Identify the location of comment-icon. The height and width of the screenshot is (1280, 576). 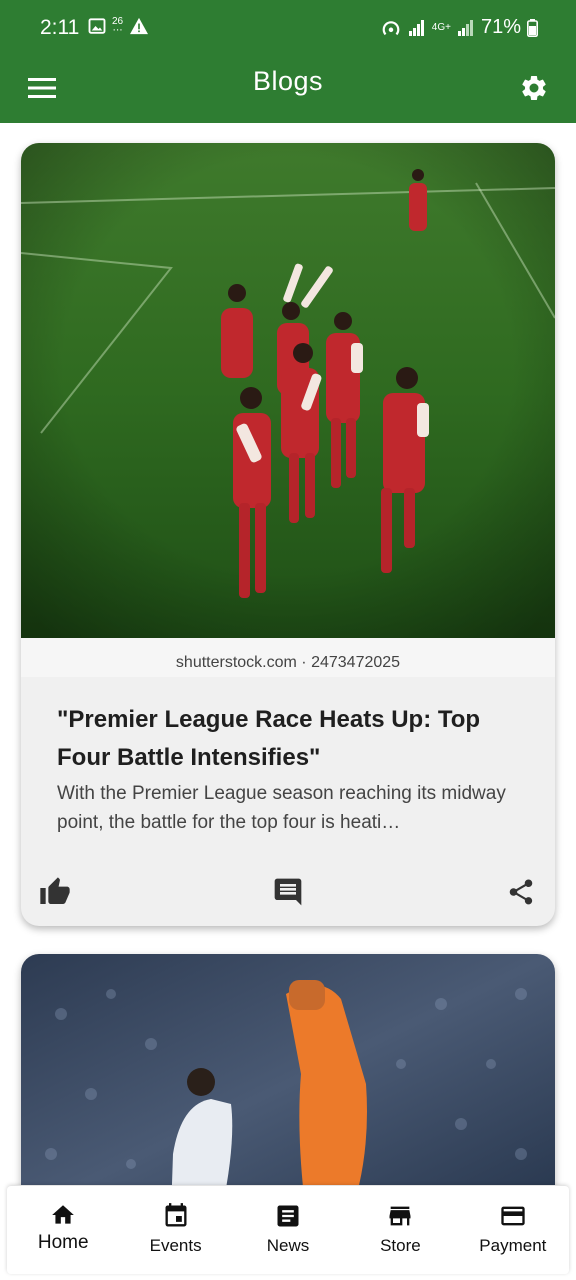
(288, 892).